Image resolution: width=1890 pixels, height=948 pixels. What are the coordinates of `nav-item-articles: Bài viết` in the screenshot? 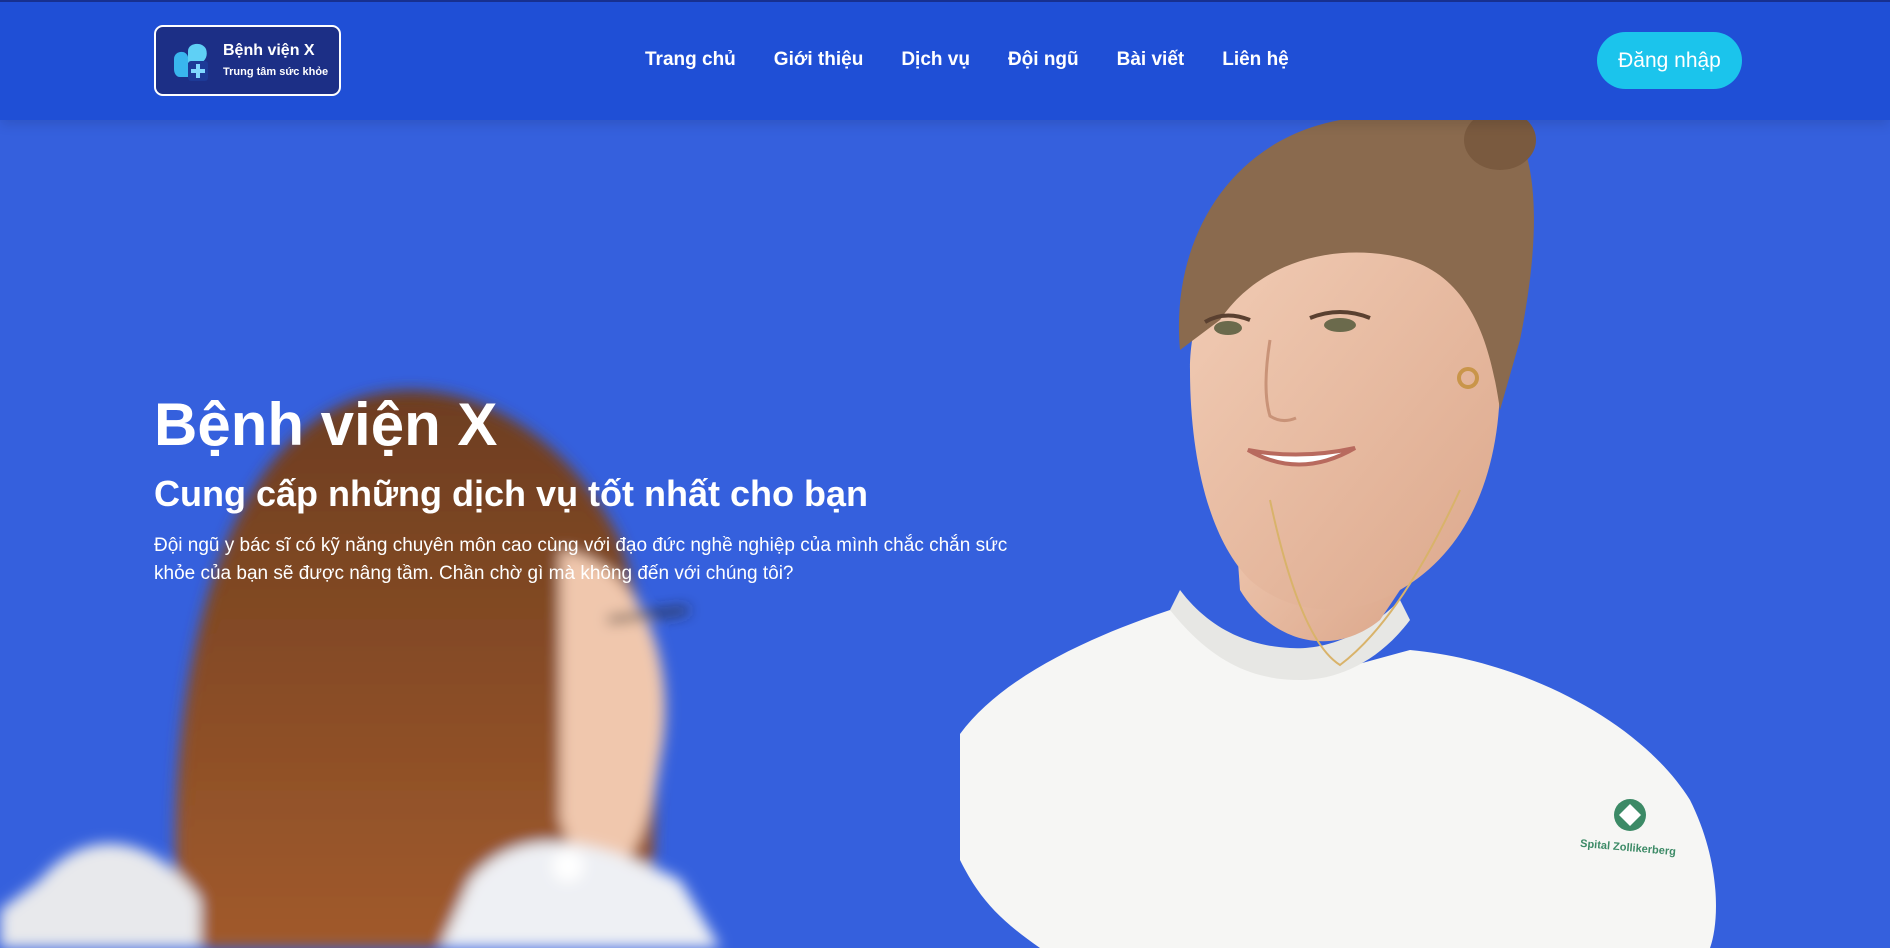 It's located at (1151, 60).